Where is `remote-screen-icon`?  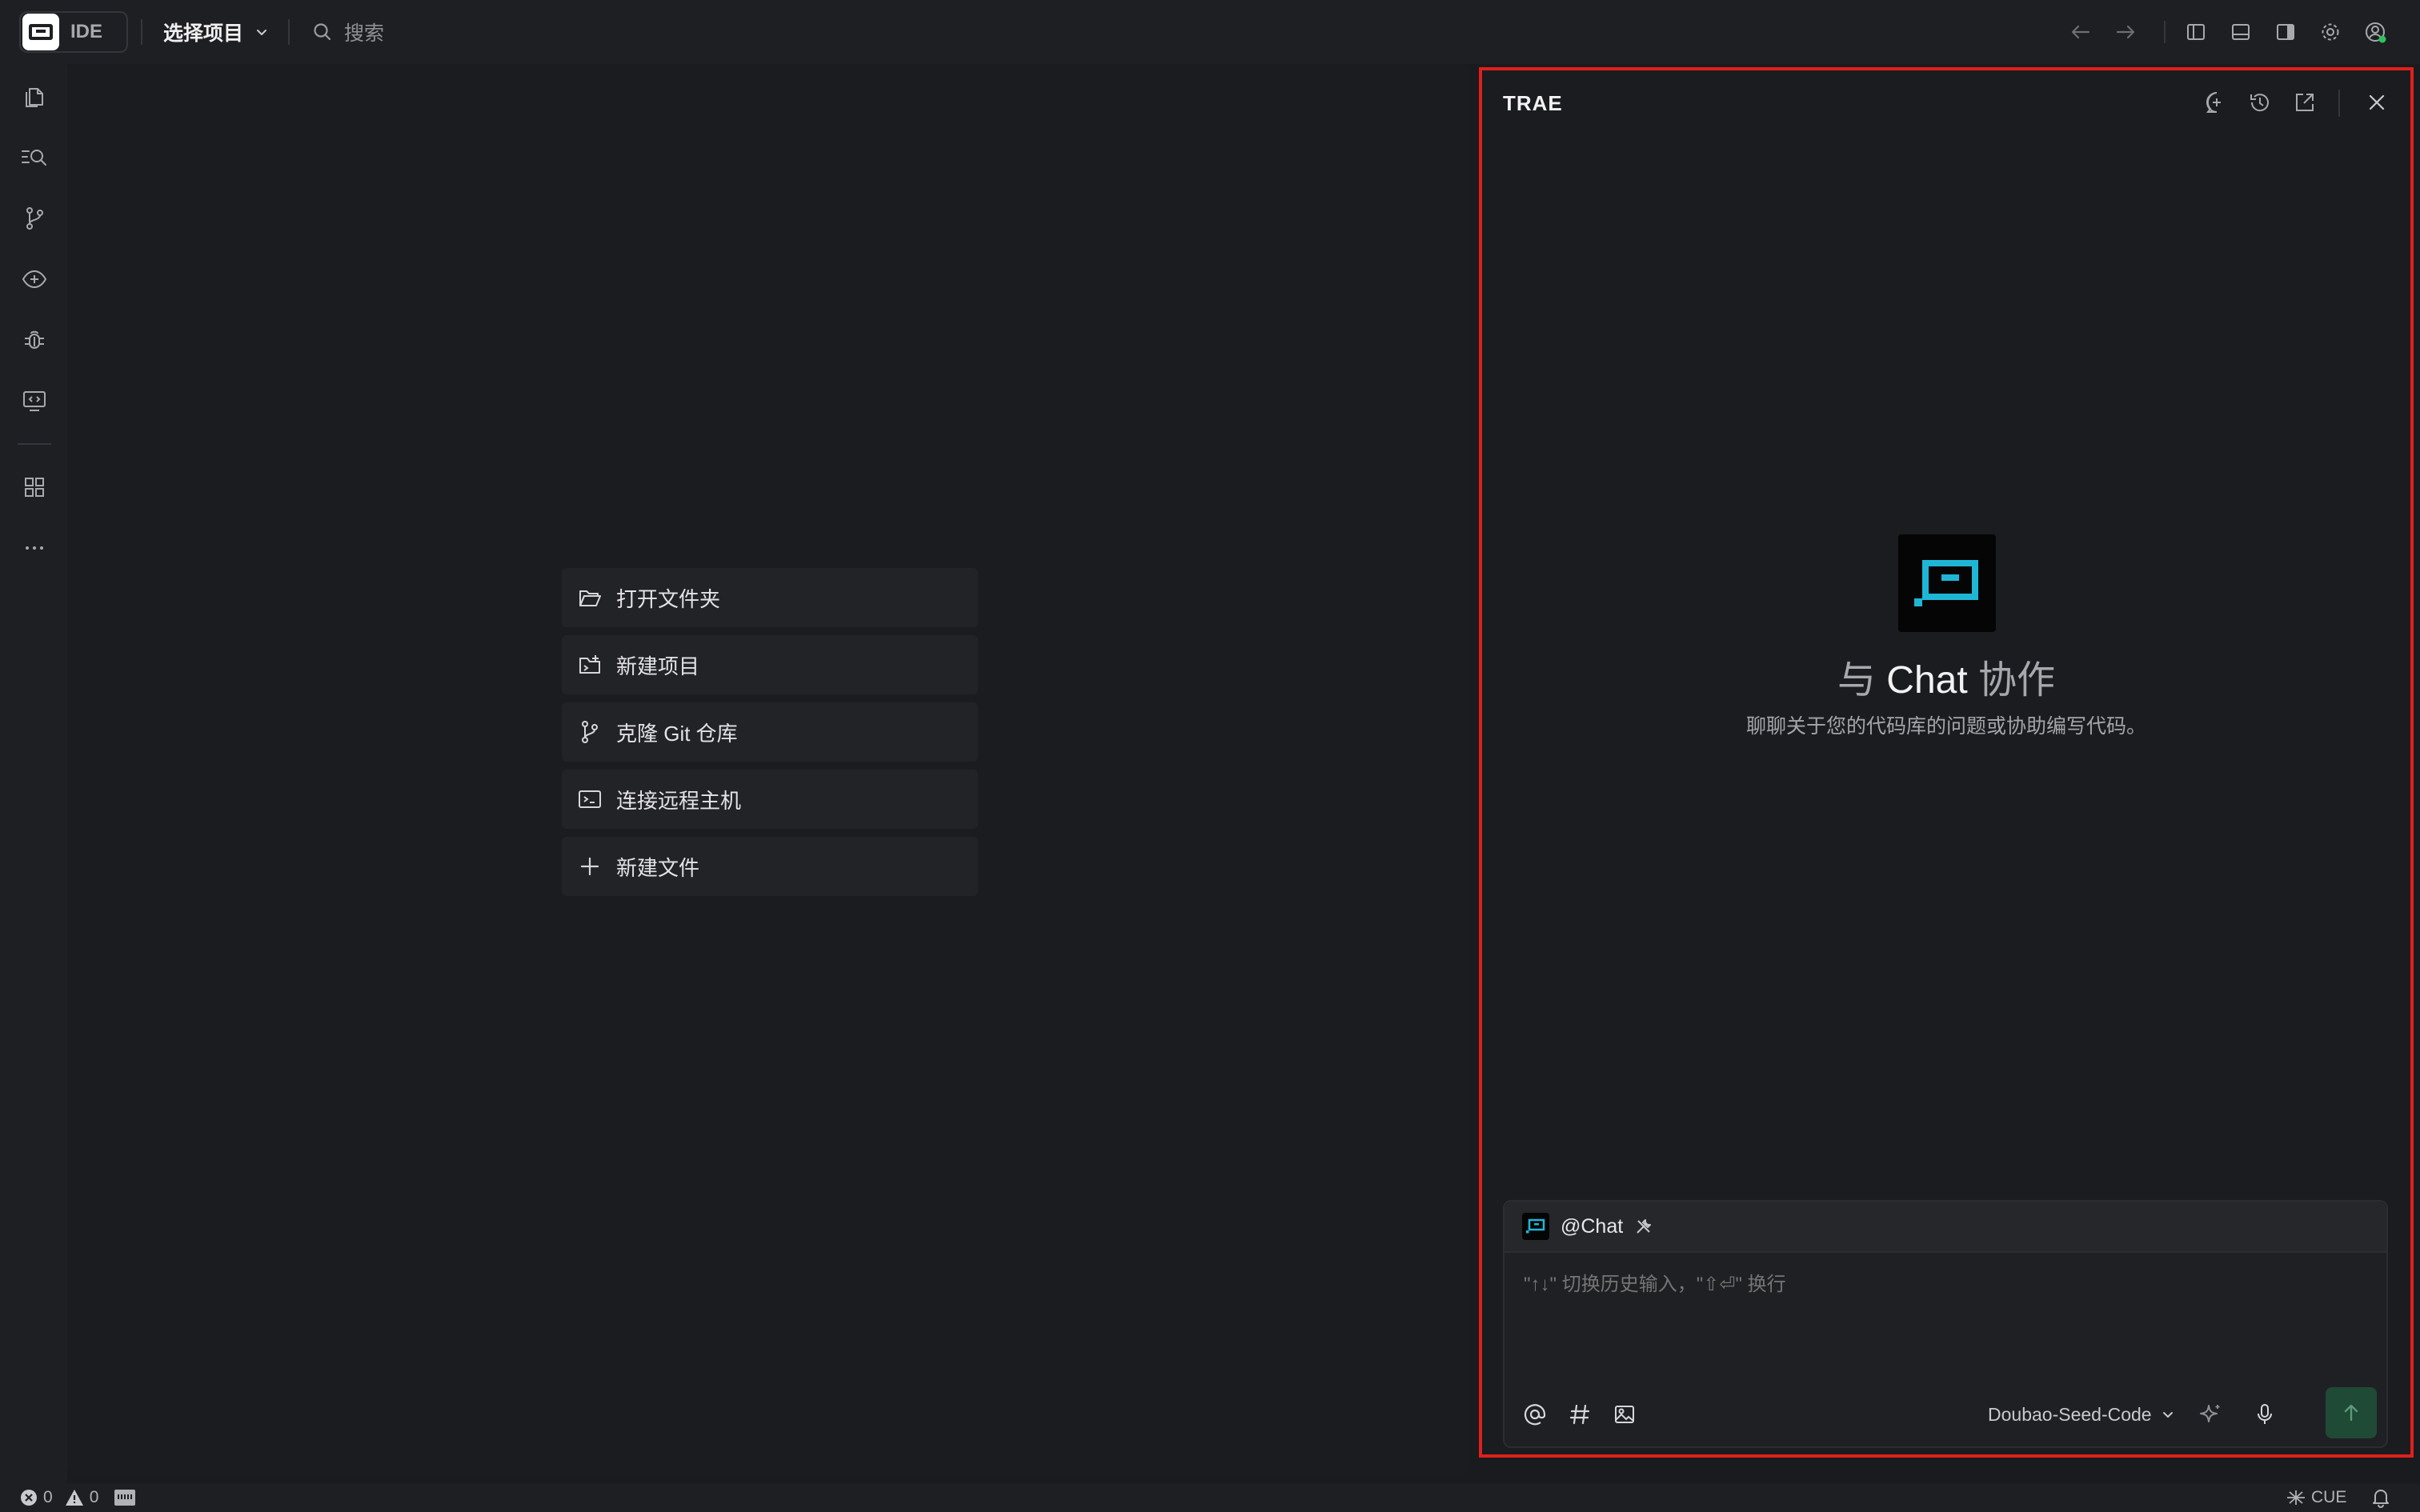
remote-screen-icon is located at coordinates (34, 401).